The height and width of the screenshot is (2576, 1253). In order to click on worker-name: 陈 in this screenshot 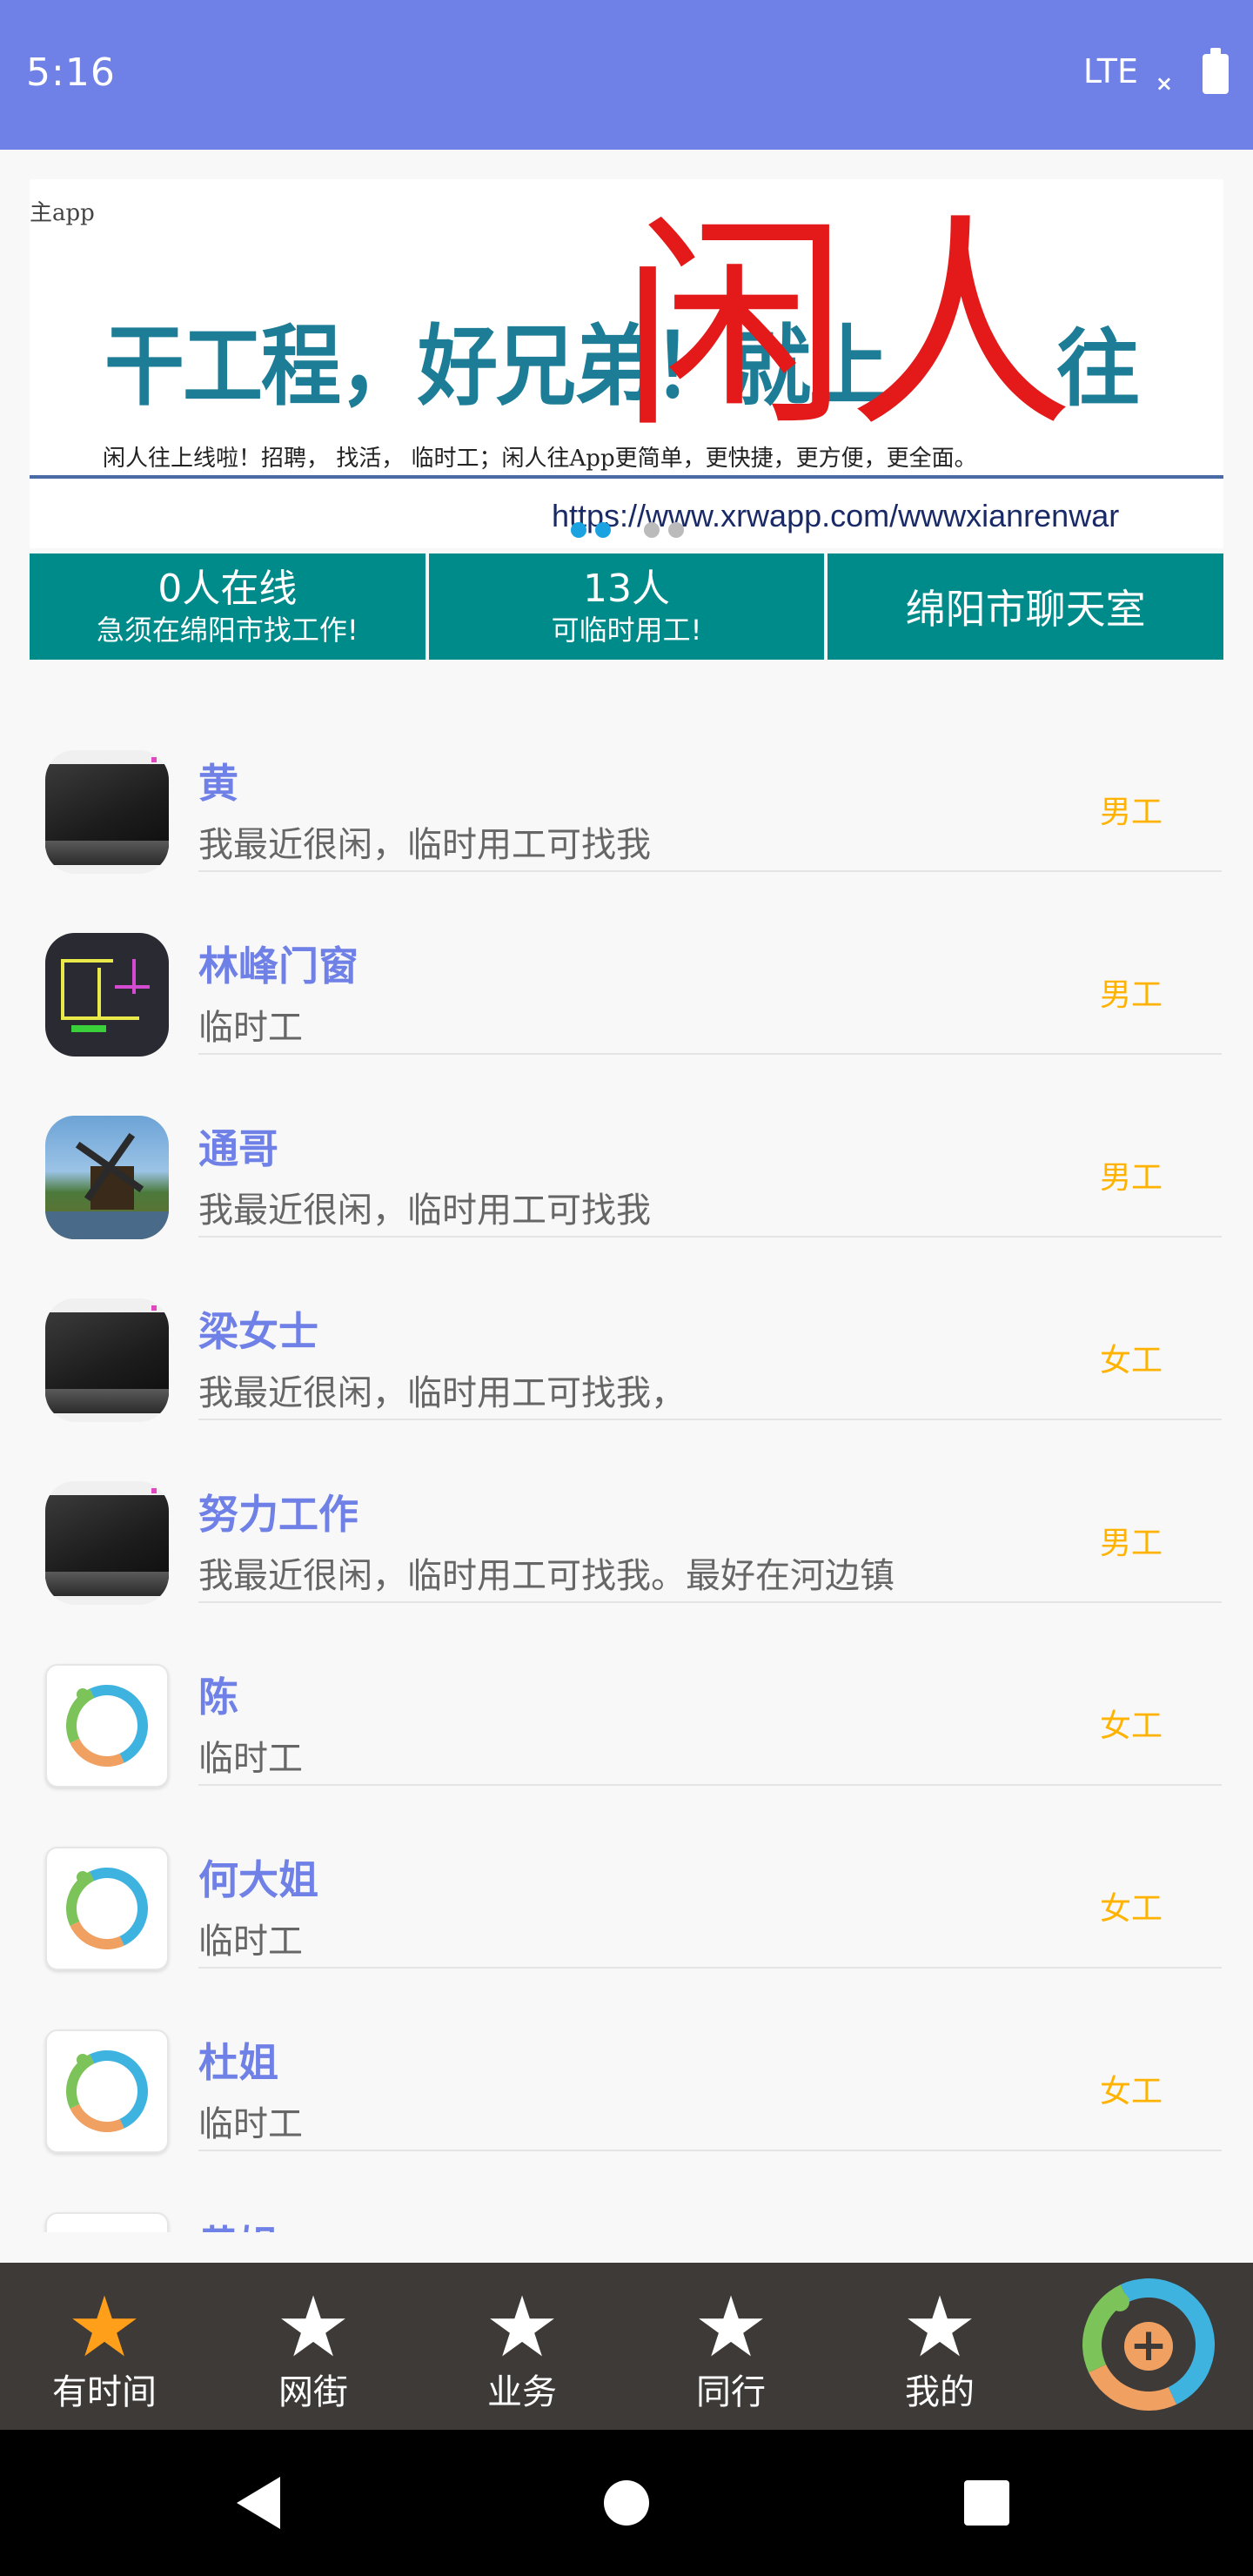, I will do `click(218, 1698)`.